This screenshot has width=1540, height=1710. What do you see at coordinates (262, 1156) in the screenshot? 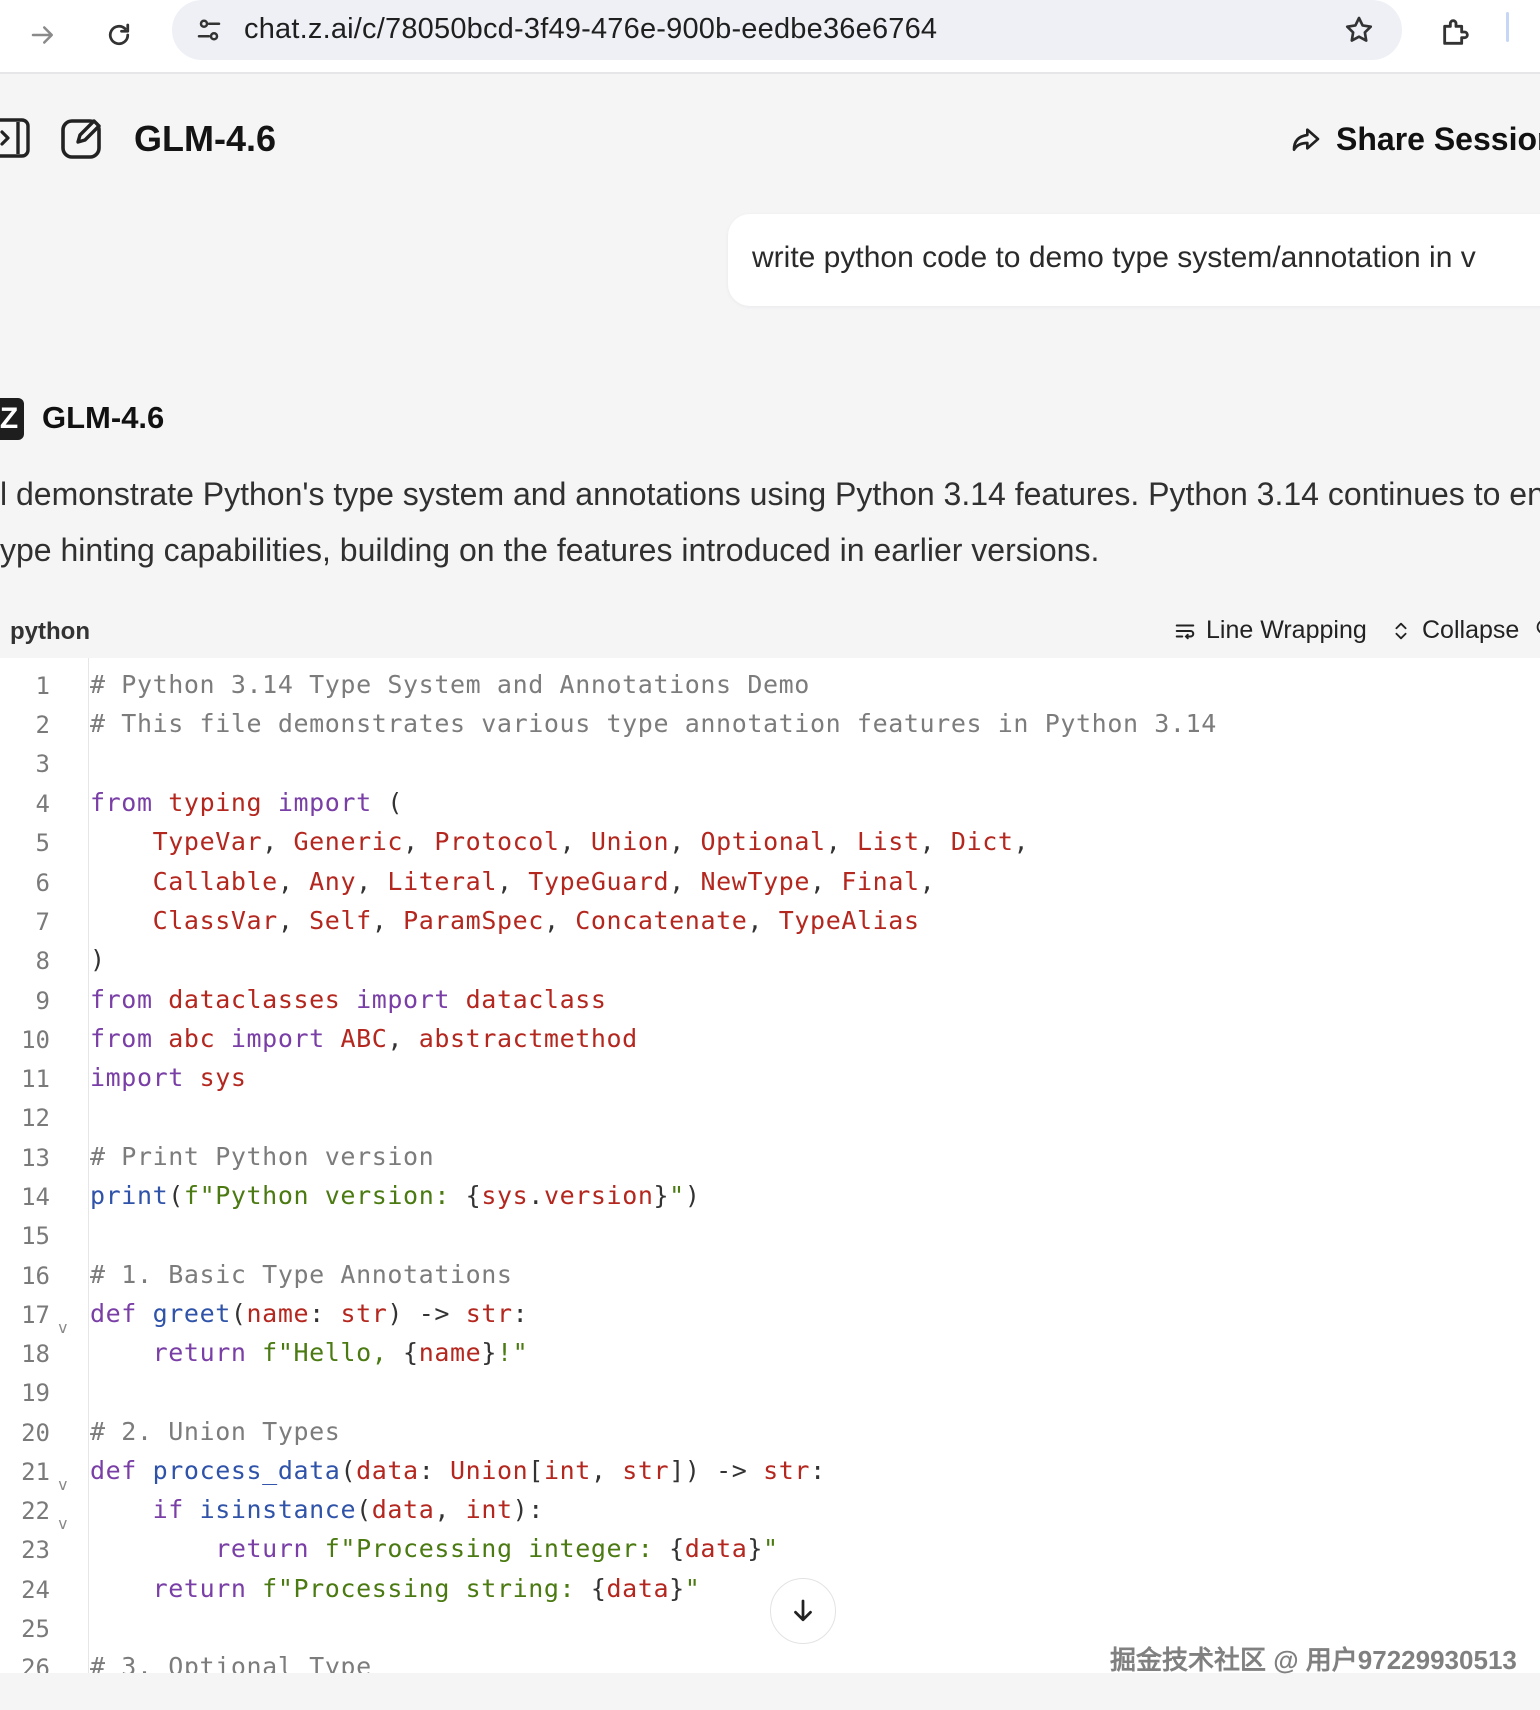
I see `code-line: # Print Python version` at bounding box center [262, 1156].